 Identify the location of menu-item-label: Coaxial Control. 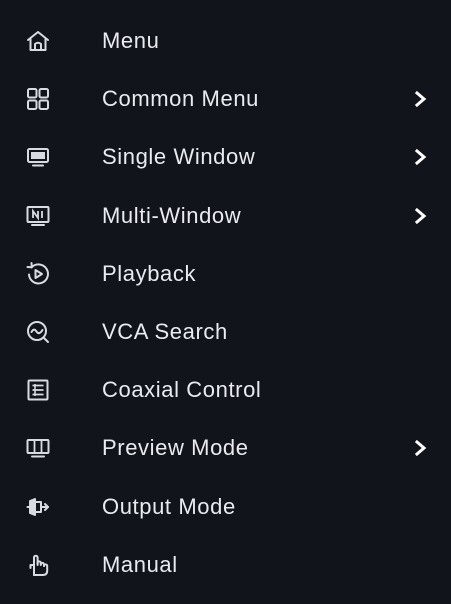
(182, 390).